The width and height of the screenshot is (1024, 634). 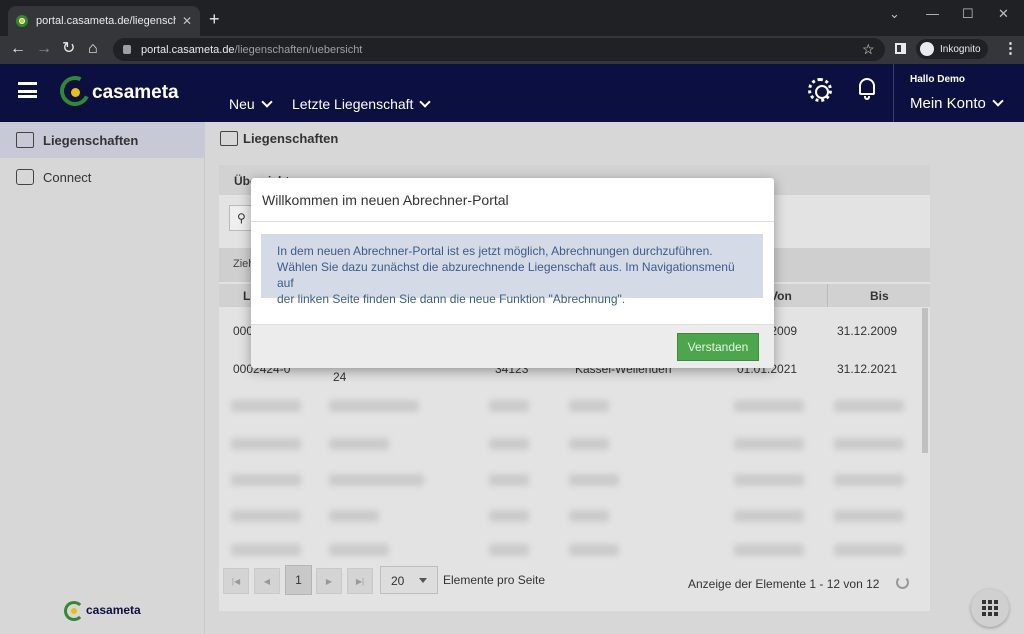 What do you see at coordinates (1003, 14) in the screenshot?
I see `close-window-button: ✕` at bounding box center [1003, 14].